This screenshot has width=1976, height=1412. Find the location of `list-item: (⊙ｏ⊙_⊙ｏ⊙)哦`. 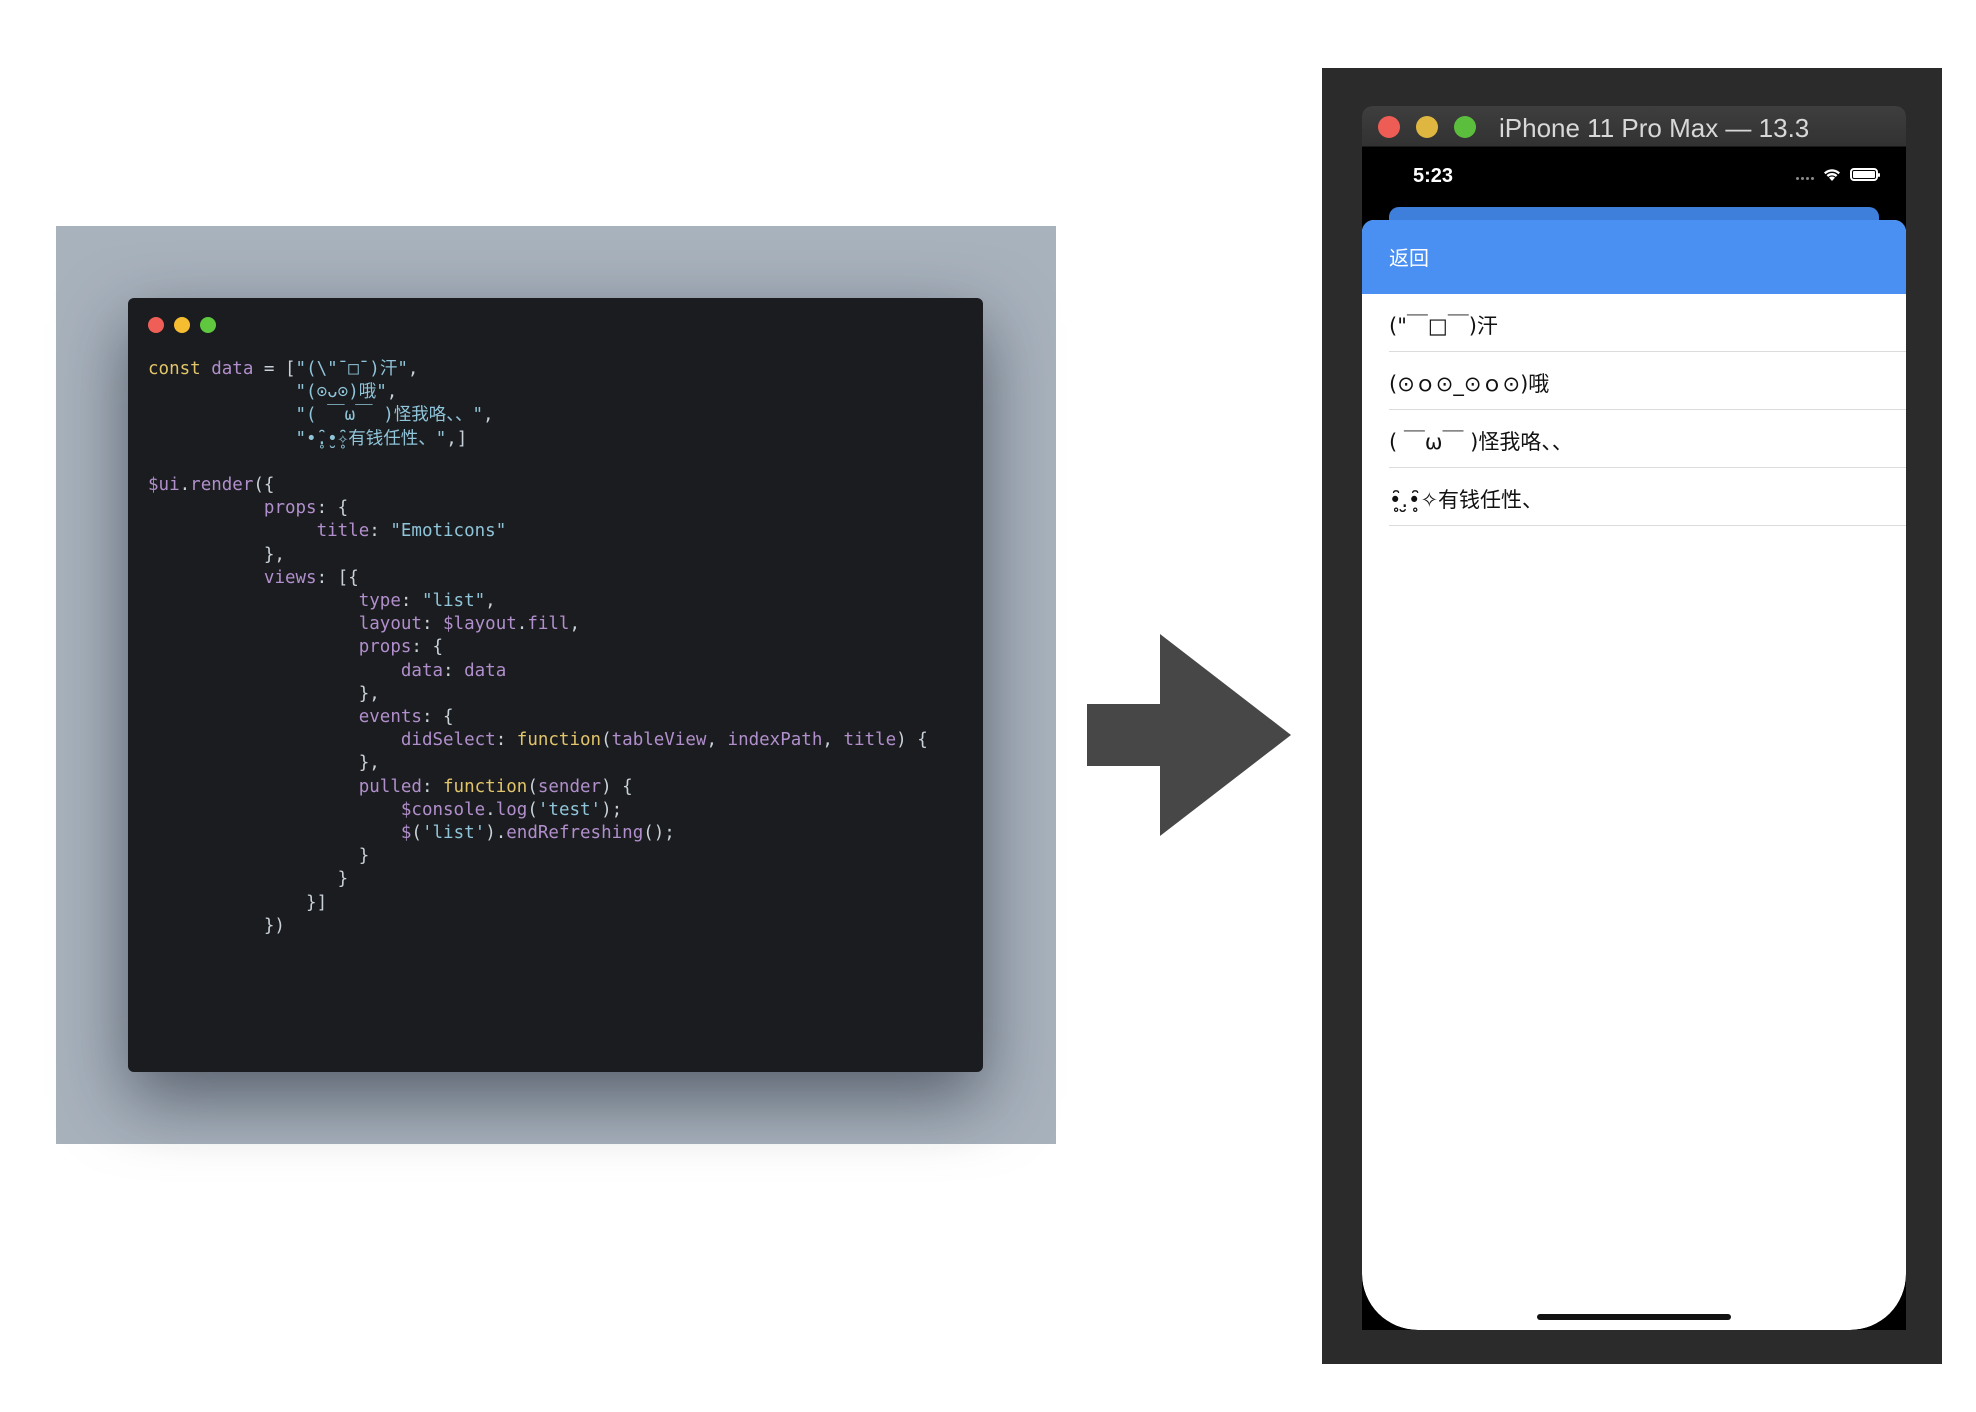

list-item: (⊙ｏ⊙_⊙ｏ⊙)哦 is located at coordinates (1634, 381).